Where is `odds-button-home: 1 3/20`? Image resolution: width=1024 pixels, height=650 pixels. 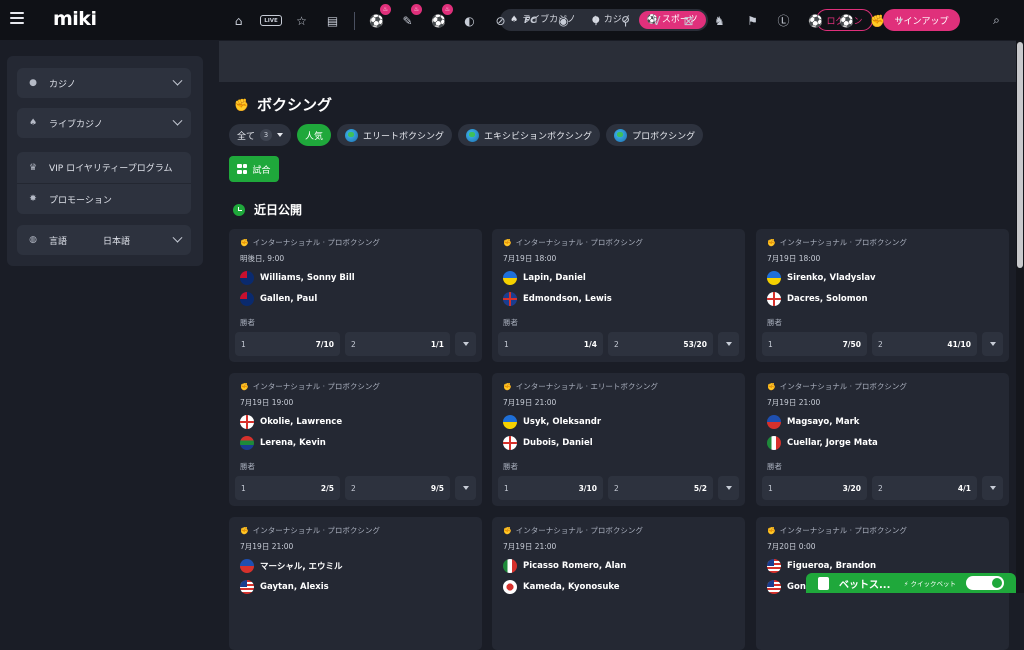 odds-button-home: 1 3/20 is located at coordinates (814, 488).